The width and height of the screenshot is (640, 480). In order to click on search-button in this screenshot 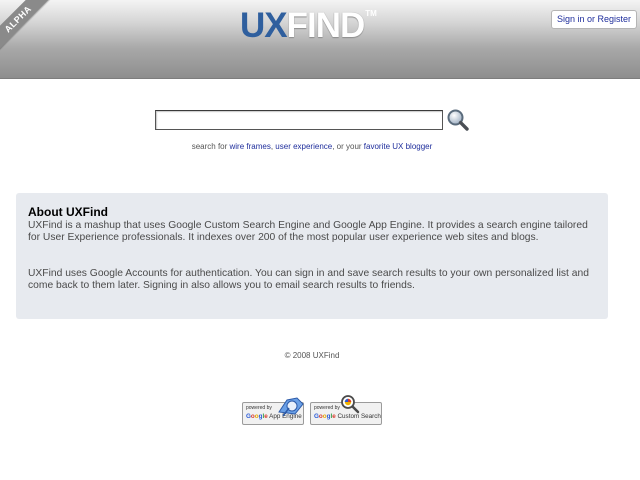, I will do `click(458, 120)`.